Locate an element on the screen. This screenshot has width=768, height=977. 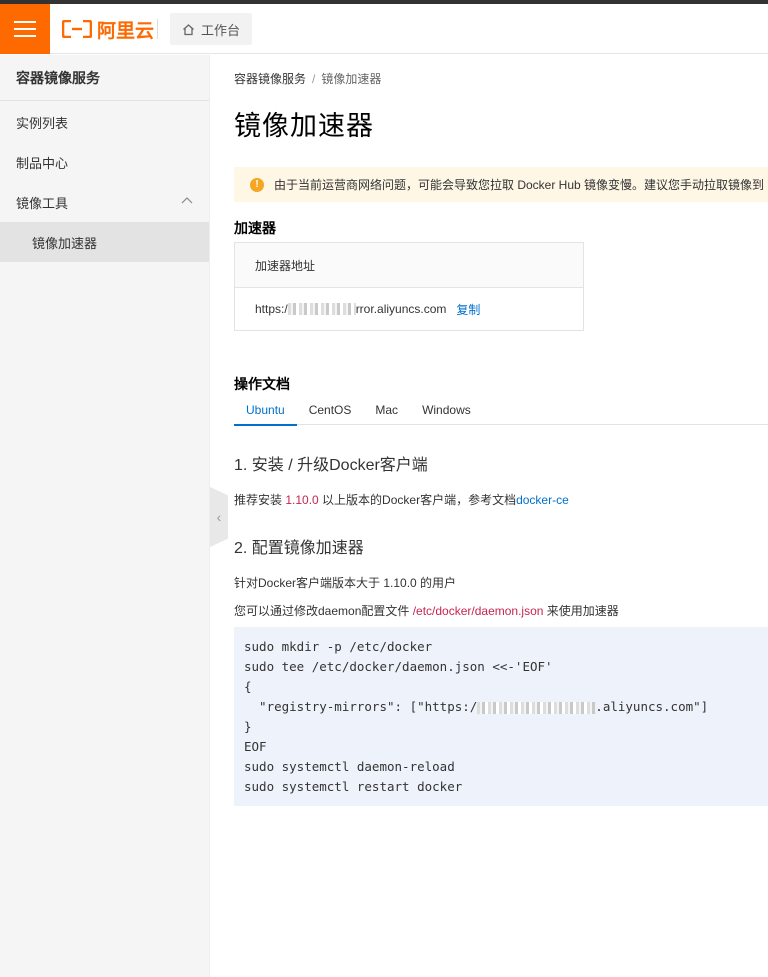
sidebar-collapse-handle: ‹ is located at coordinates (219, 517).